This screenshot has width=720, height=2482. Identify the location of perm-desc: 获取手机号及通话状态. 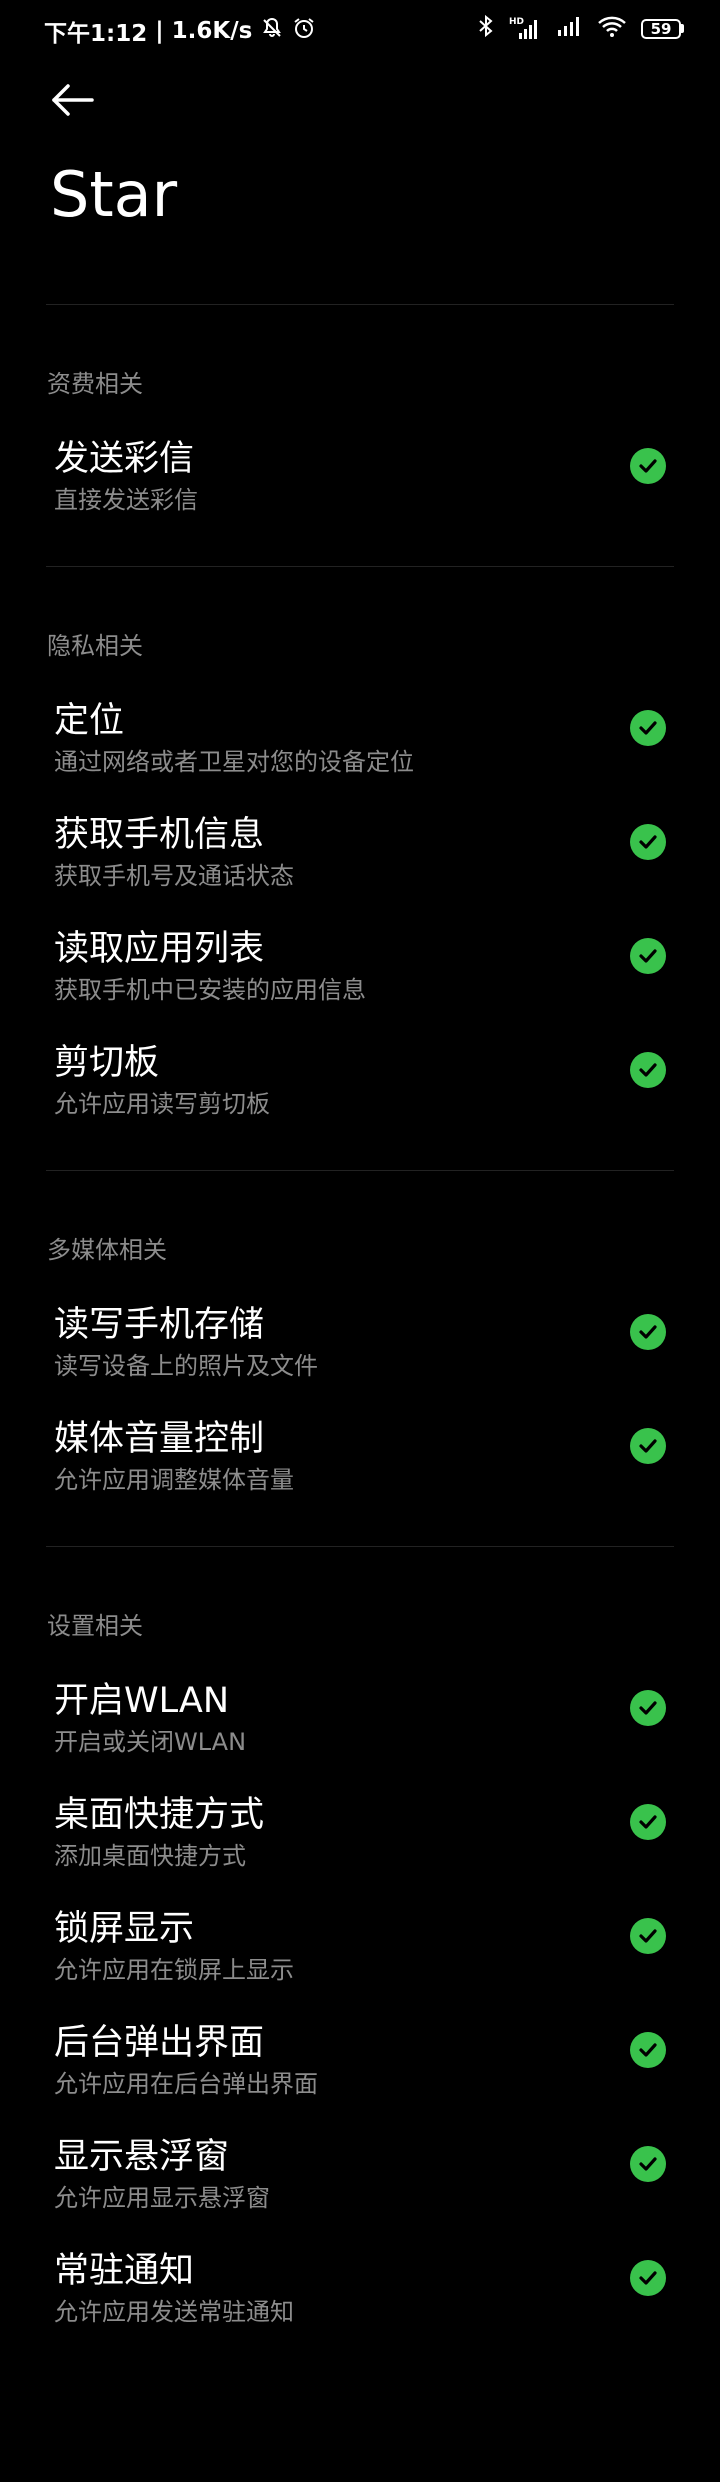
(174, 876).